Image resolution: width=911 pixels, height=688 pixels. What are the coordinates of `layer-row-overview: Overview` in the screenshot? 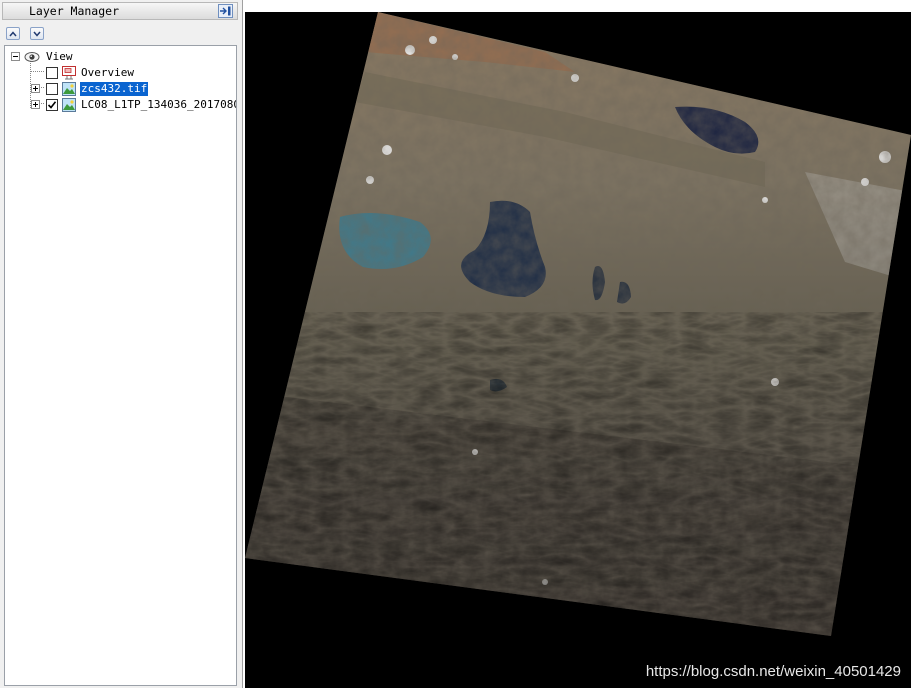 It's located at (120, 73).